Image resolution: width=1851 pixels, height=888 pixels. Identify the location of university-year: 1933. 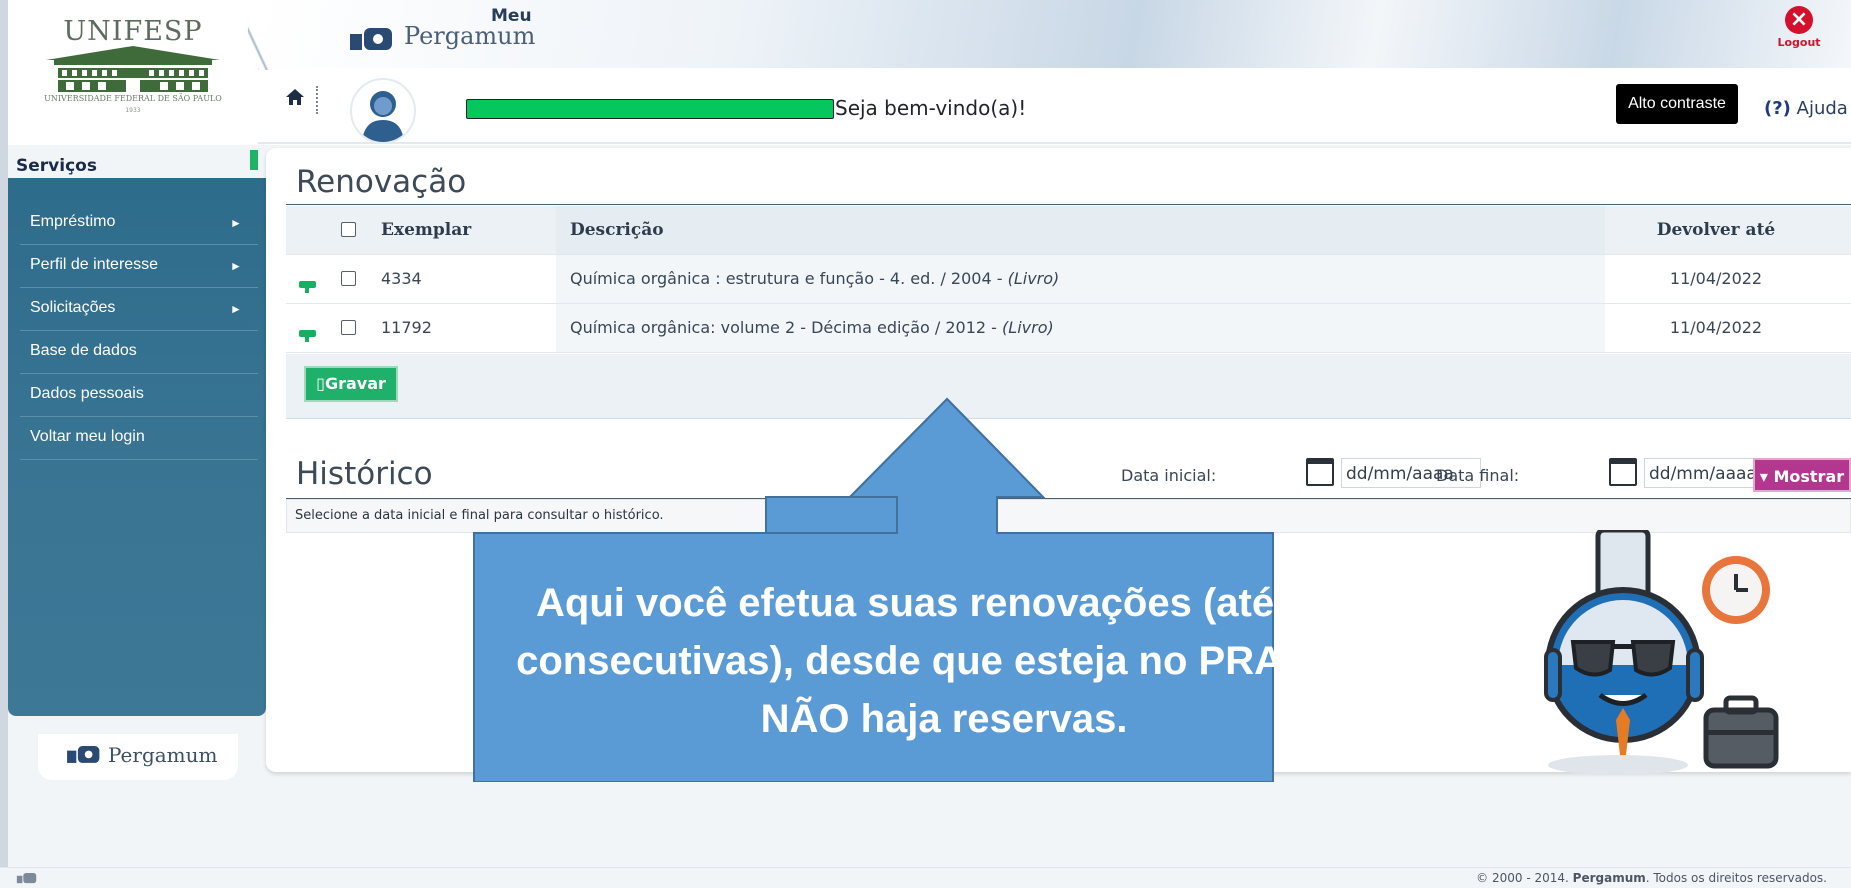
(133, 110).